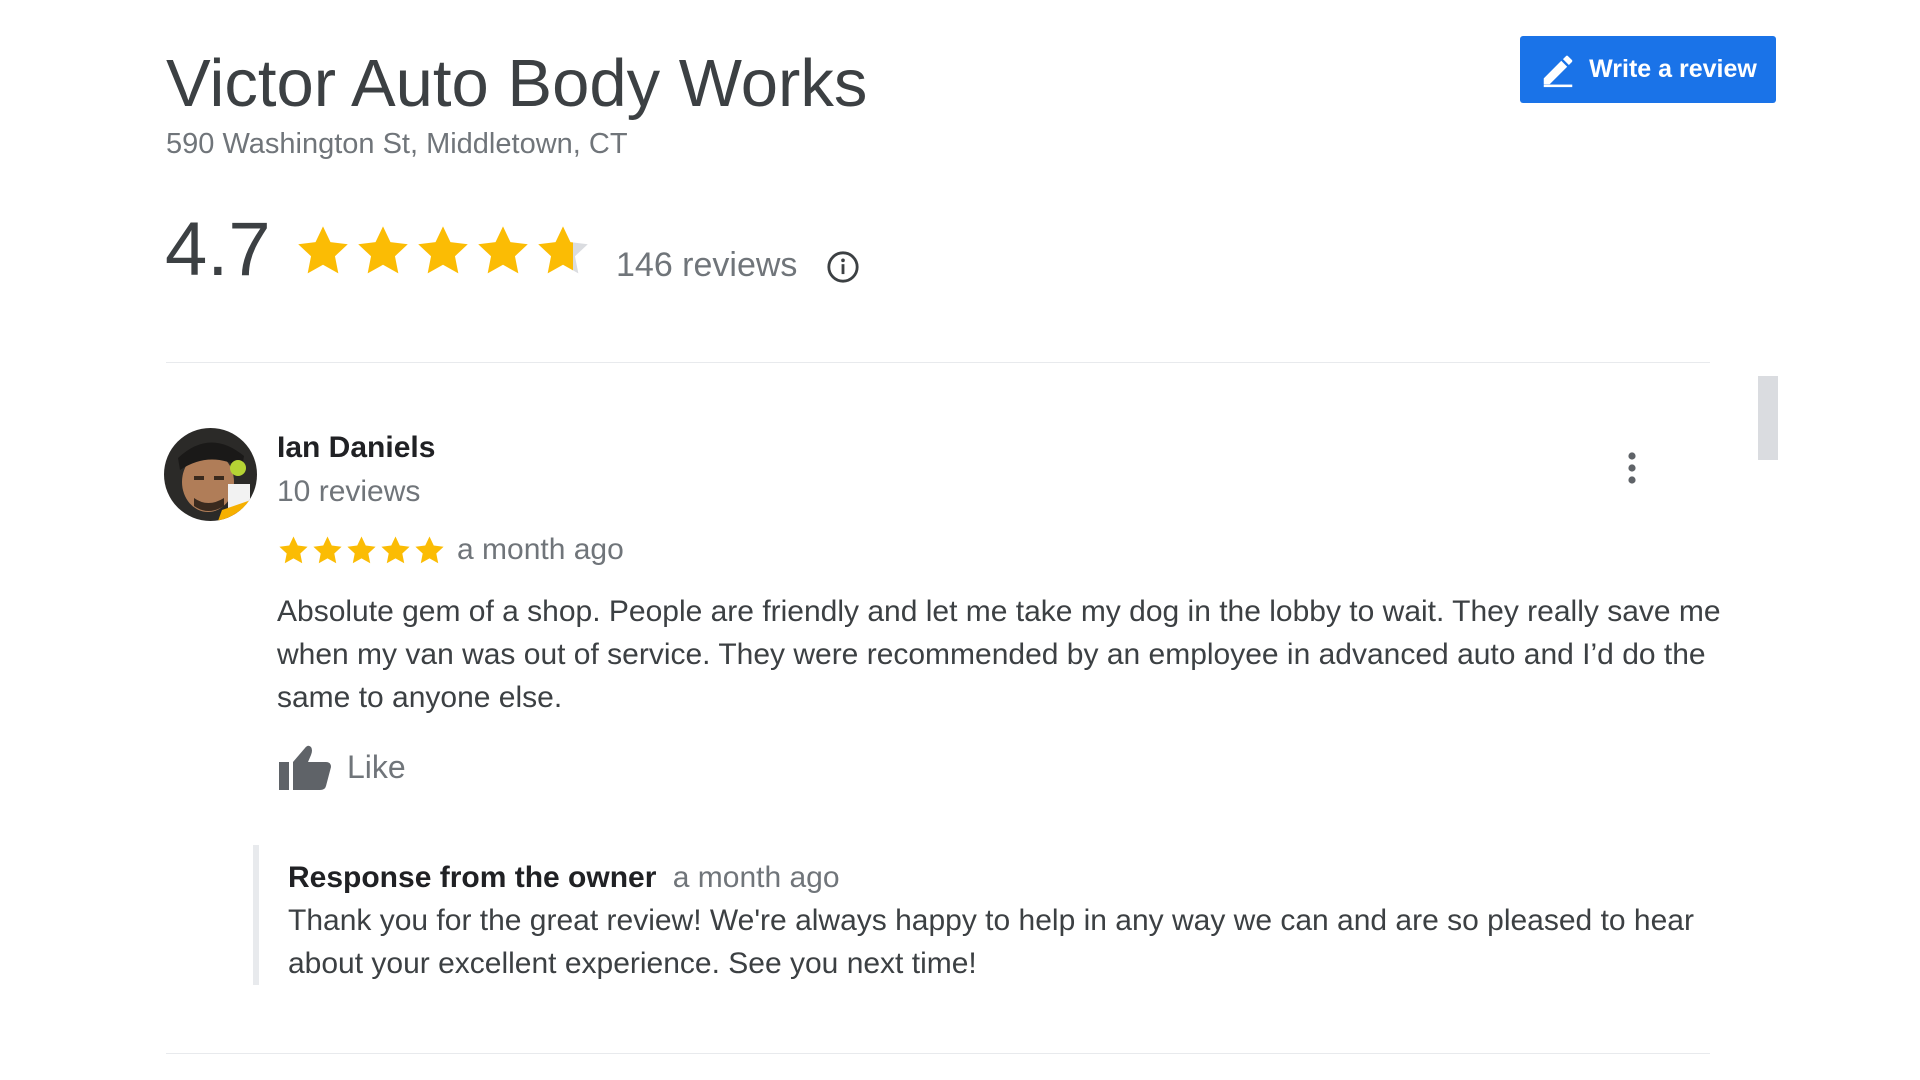  What do you see at coordinates (341, 767) in the screenshot?
I see `like-button: Like` at bounding box center [341, 767].